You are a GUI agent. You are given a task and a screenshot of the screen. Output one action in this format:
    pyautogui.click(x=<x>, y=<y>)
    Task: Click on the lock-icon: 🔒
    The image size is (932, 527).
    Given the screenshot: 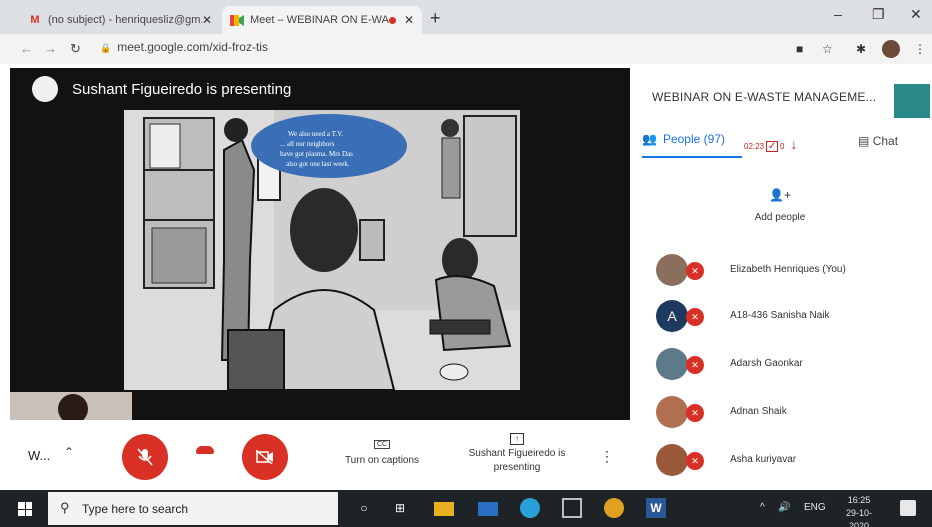 What is the action you would take?
    pyautogui.click(x=106, y=48)
    